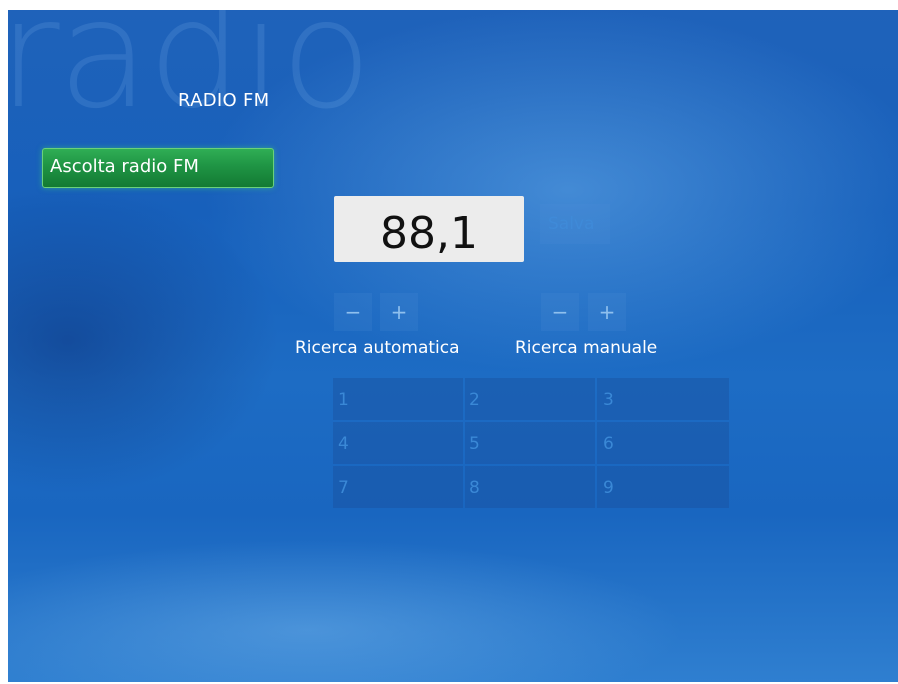 This screenshot has height=684, width=898. Describe the element at coordinates (377, 348) in the screenshot. I see `auto-search-label: Ricerca automatica` at that location.